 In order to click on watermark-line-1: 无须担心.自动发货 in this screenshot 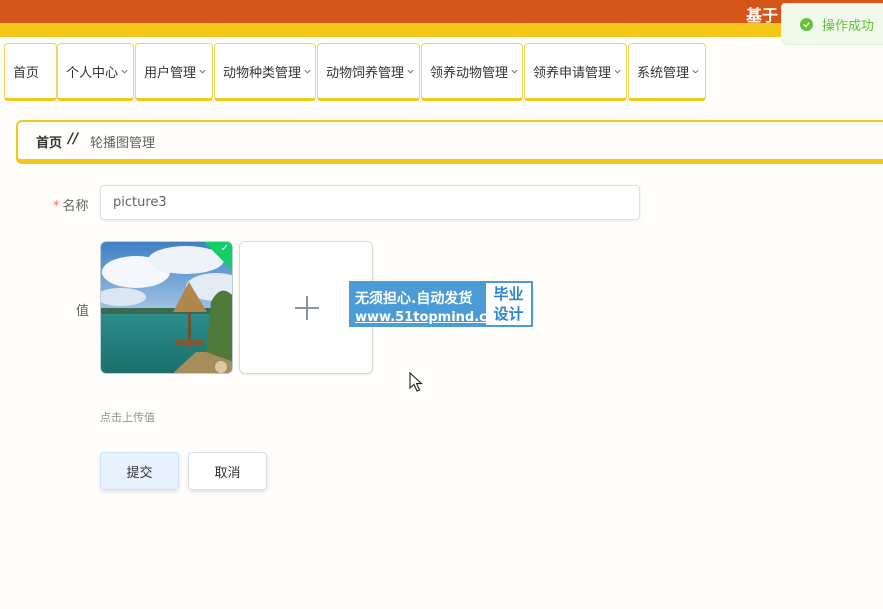, I will do `click(414, 299)`.